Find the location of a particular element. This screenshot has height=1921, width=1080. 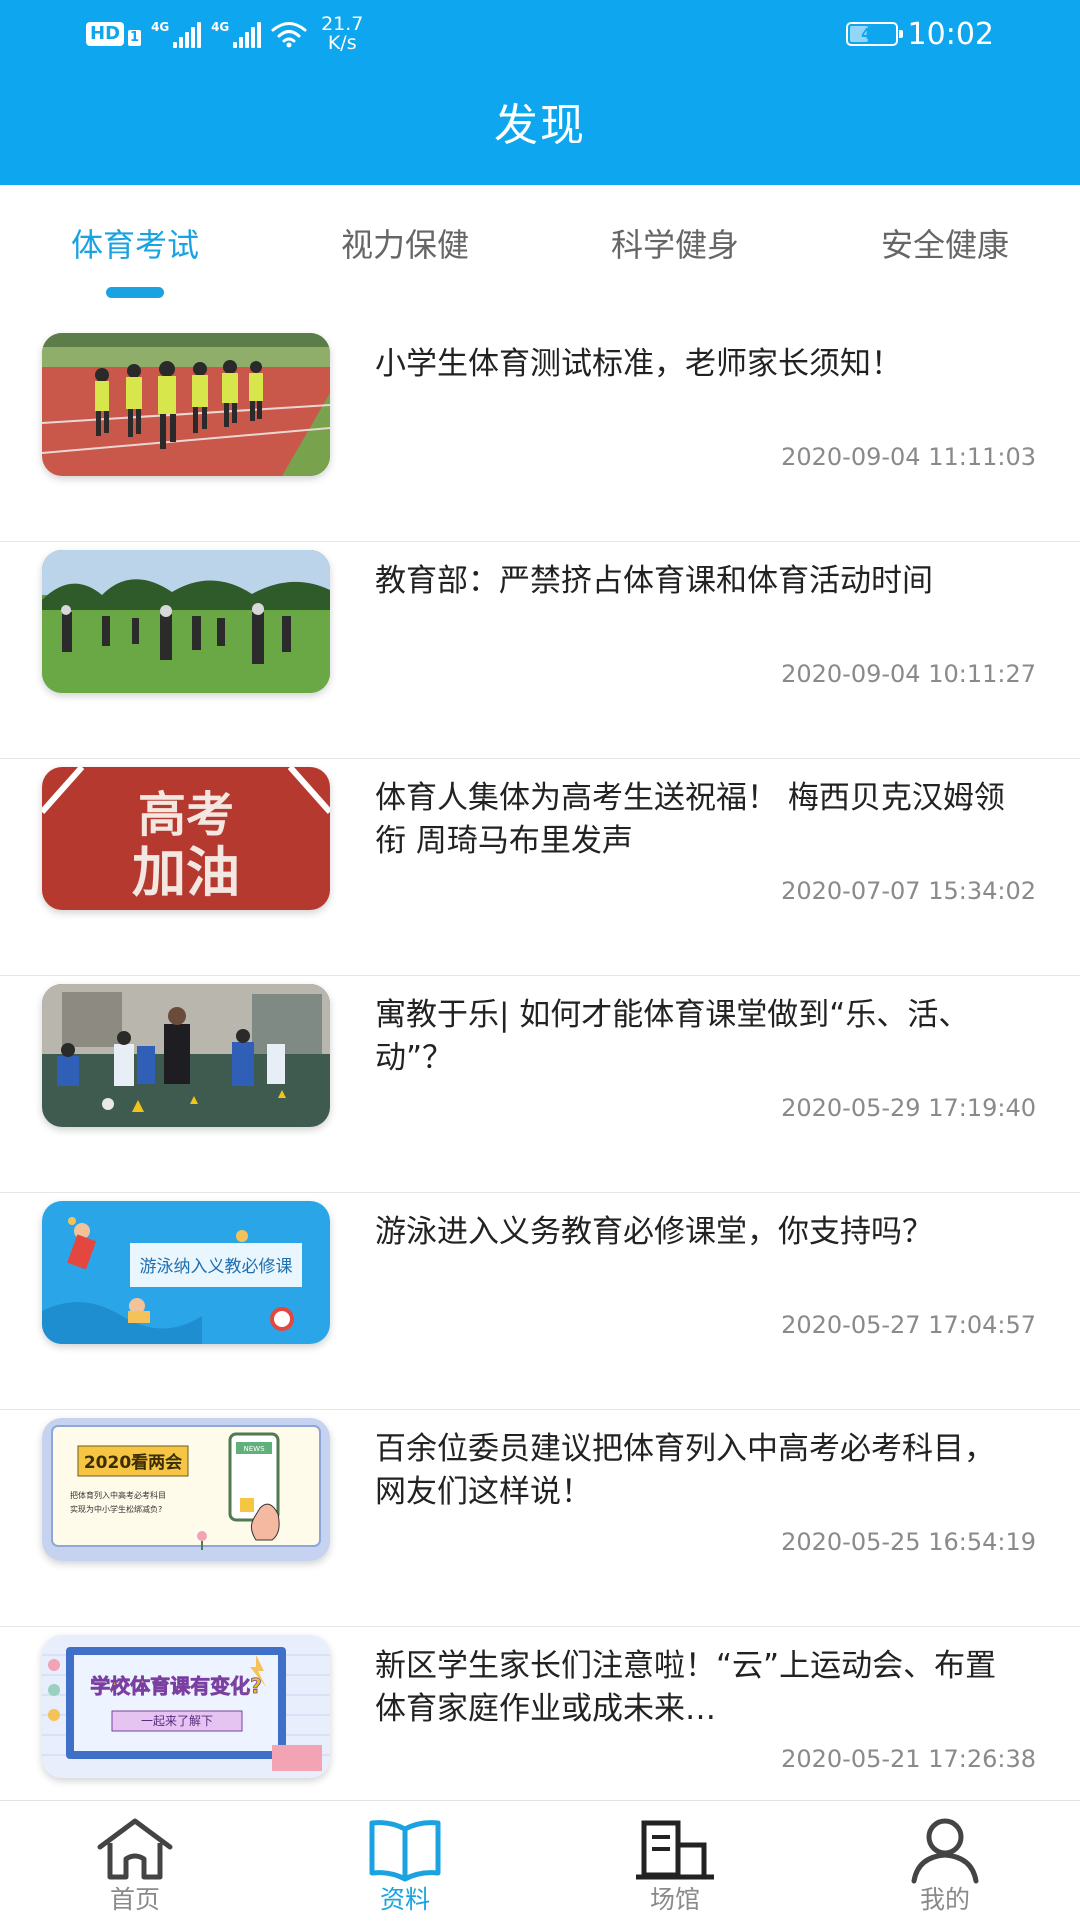

page-title: 发现 is located at coordinates (540, 125).